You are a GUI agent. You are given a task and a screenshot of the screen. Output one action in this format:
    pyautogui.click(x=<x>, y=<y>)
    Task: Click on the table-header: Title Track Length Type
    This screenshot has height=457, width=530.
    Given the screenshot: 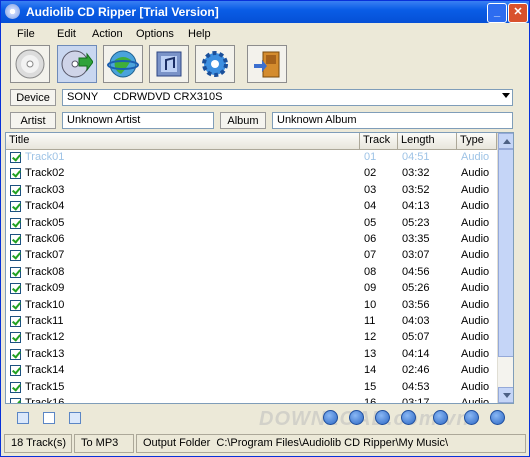 What is the action you would take?
    pyautogui.click(x=259, y=141)
    